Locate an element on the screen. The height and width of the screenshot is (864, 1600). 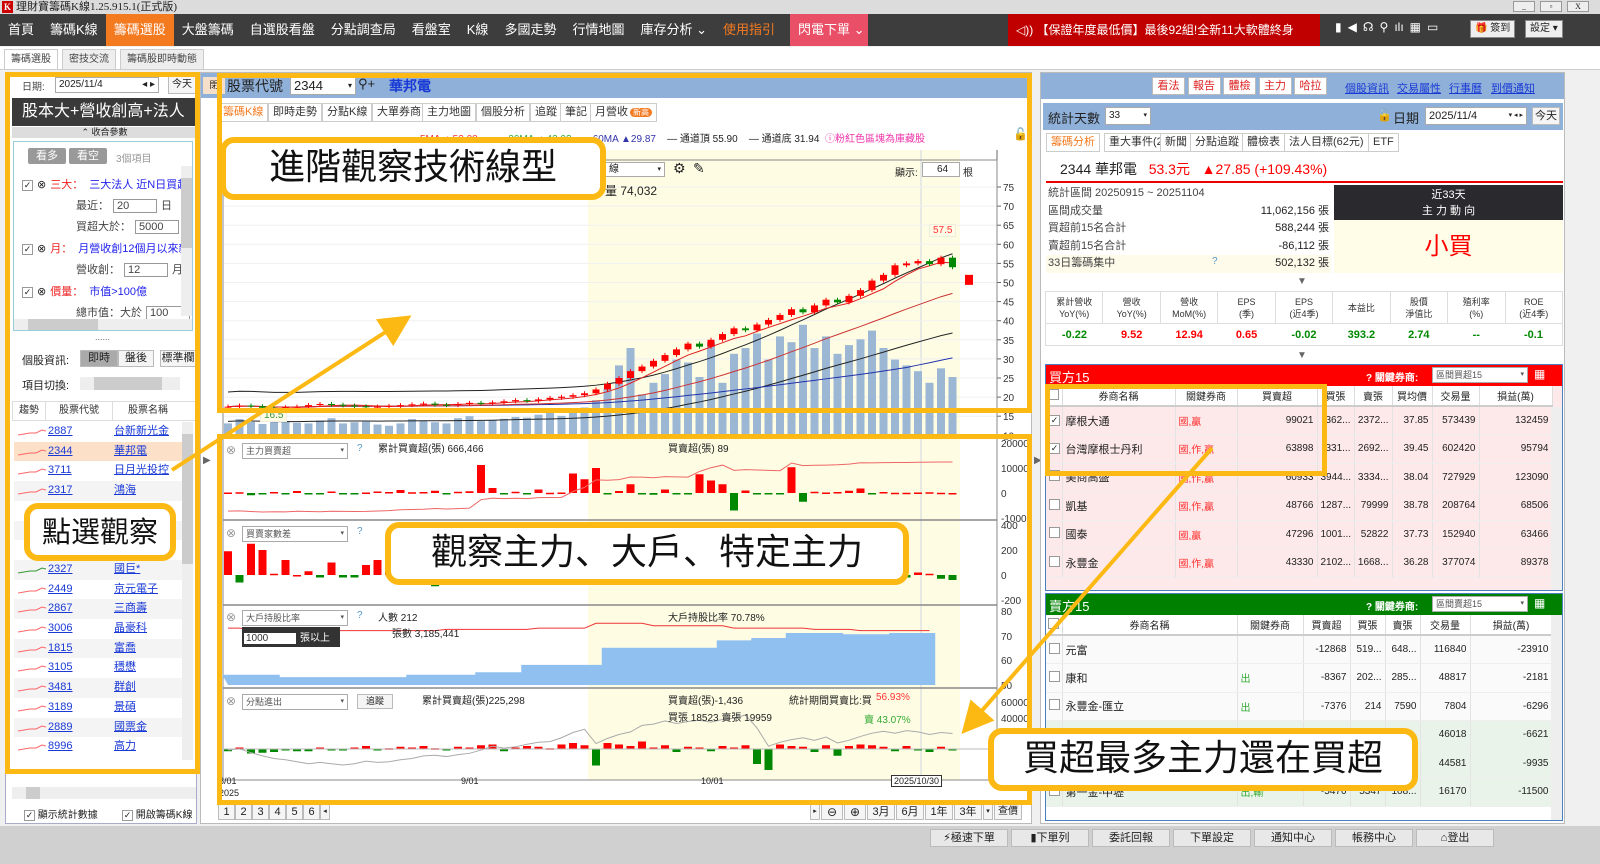
arrow-to-branch-chart is located at coordinates (1087, 590).